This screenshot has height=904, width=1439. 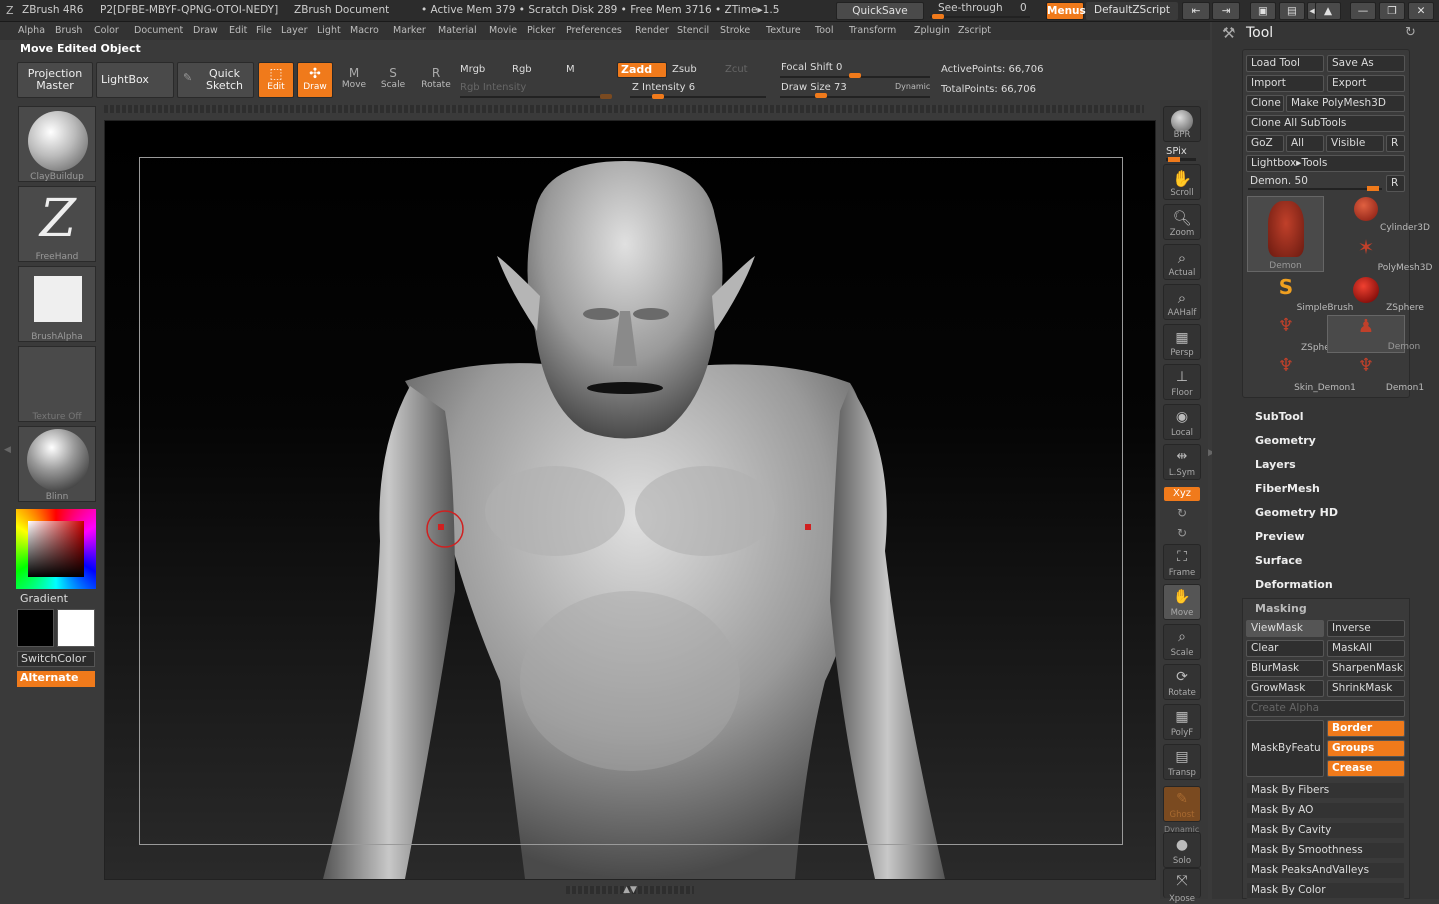 I want to click on menu-stencil: Stencil, so click(x=693, y=30).